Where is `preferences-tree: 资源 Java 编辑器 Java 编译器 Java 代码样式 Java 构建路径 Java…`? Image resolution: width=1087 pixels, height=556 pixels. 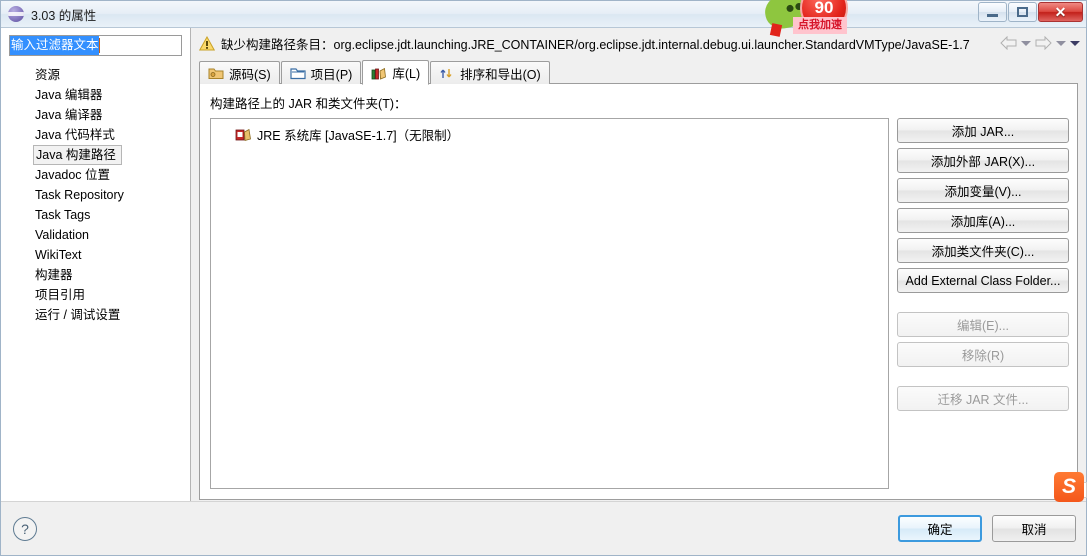
preferences-tree: 资源 Java 编辑器 Java 编译器 Java 代码样式 Java 构建路径 Java… is located at coordinates (95, 280).